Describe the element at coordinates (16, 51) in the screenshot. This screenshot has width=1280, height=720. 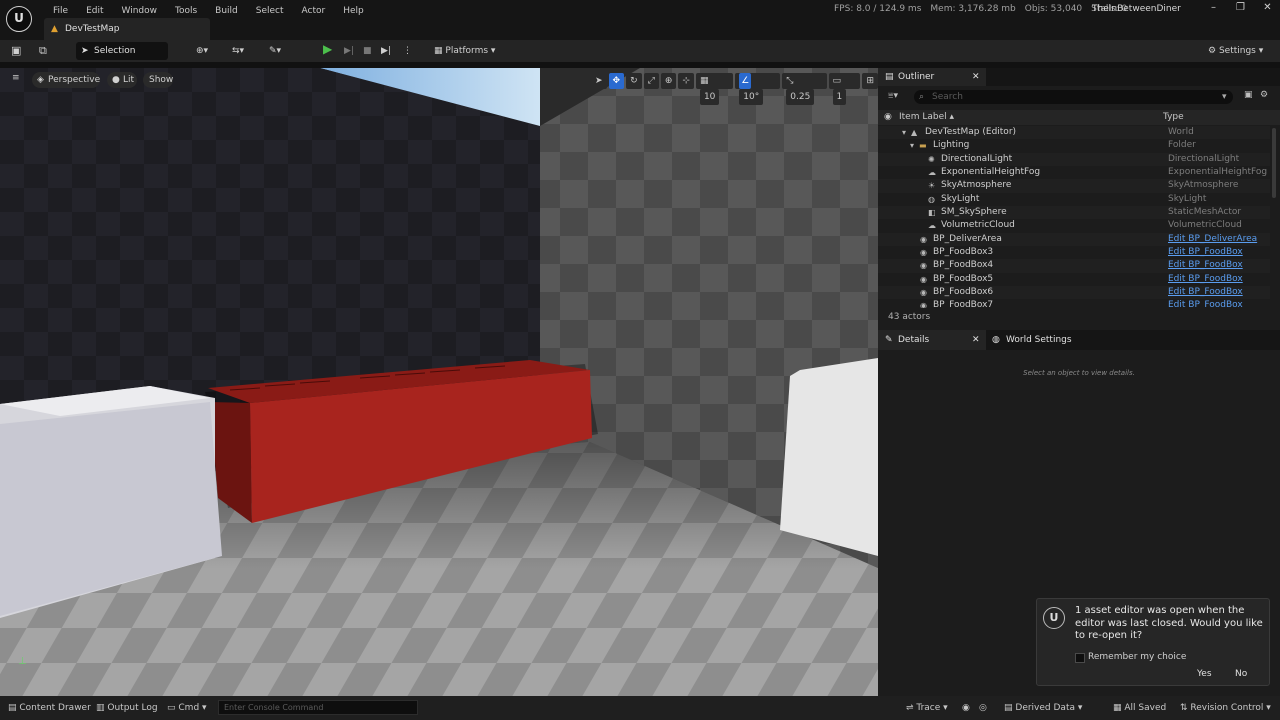
I see `save-icon: ▣` at that location.